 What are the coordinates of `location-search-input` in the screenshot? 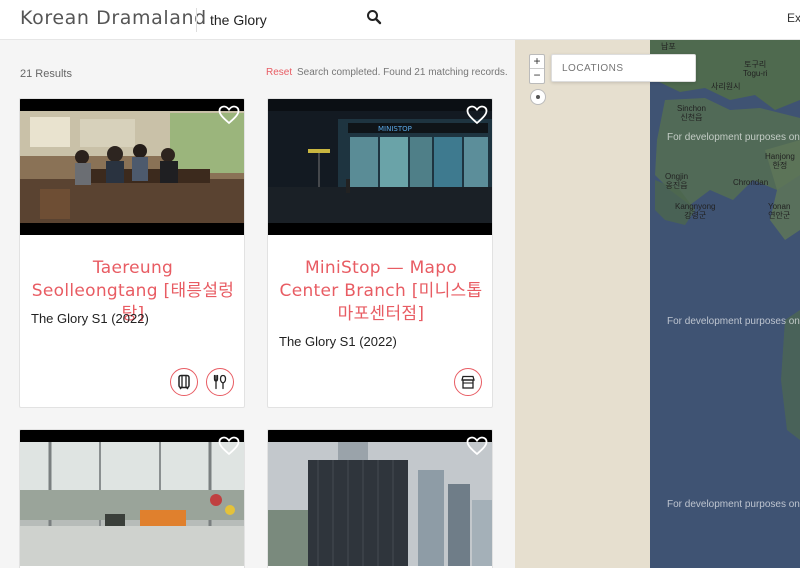 It's located at (623, 68).